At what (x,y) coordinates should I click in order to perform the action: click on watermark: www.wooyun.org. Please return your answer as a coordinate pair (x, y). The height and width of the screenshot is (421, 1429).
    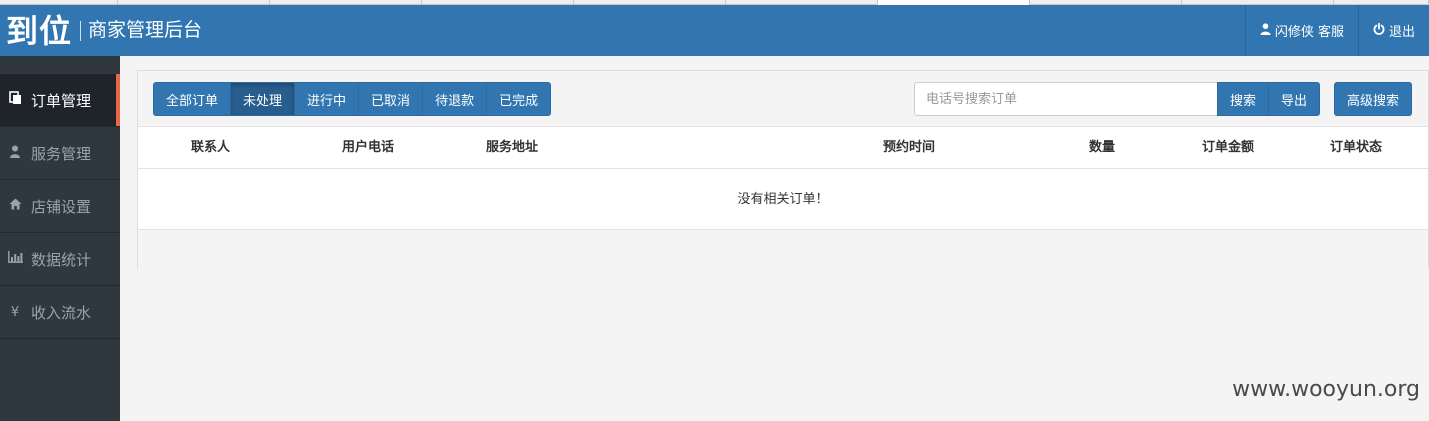
    Looking at the image, I should click on (1326, 389).